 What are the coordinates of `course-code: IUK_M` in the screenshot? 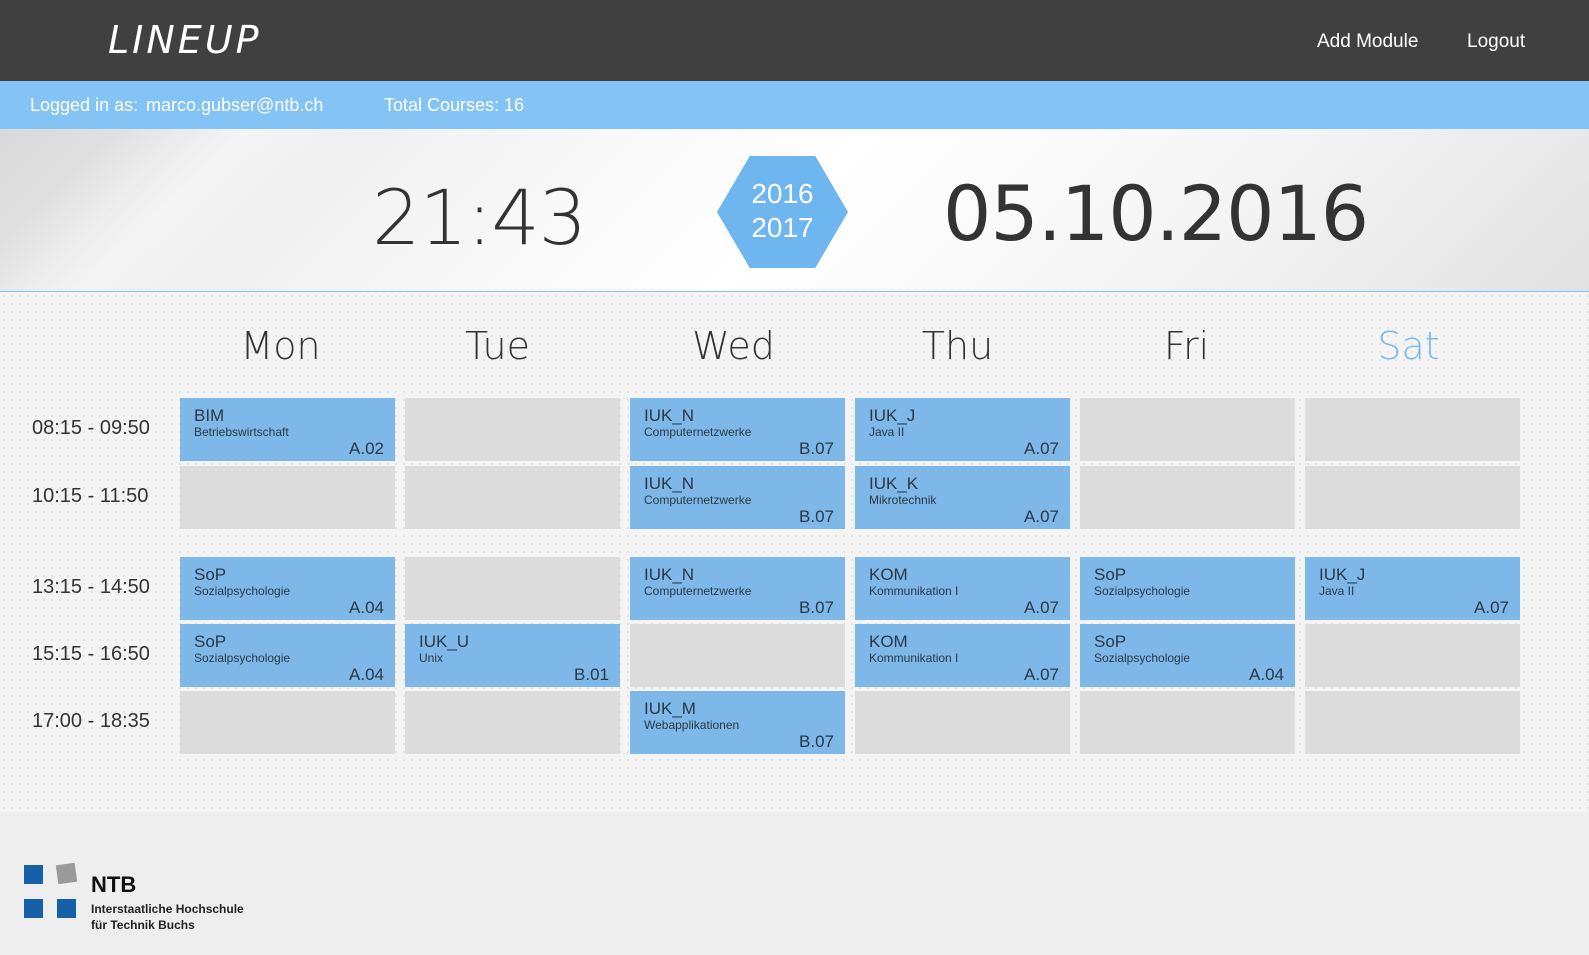 It's located at (670, 708).